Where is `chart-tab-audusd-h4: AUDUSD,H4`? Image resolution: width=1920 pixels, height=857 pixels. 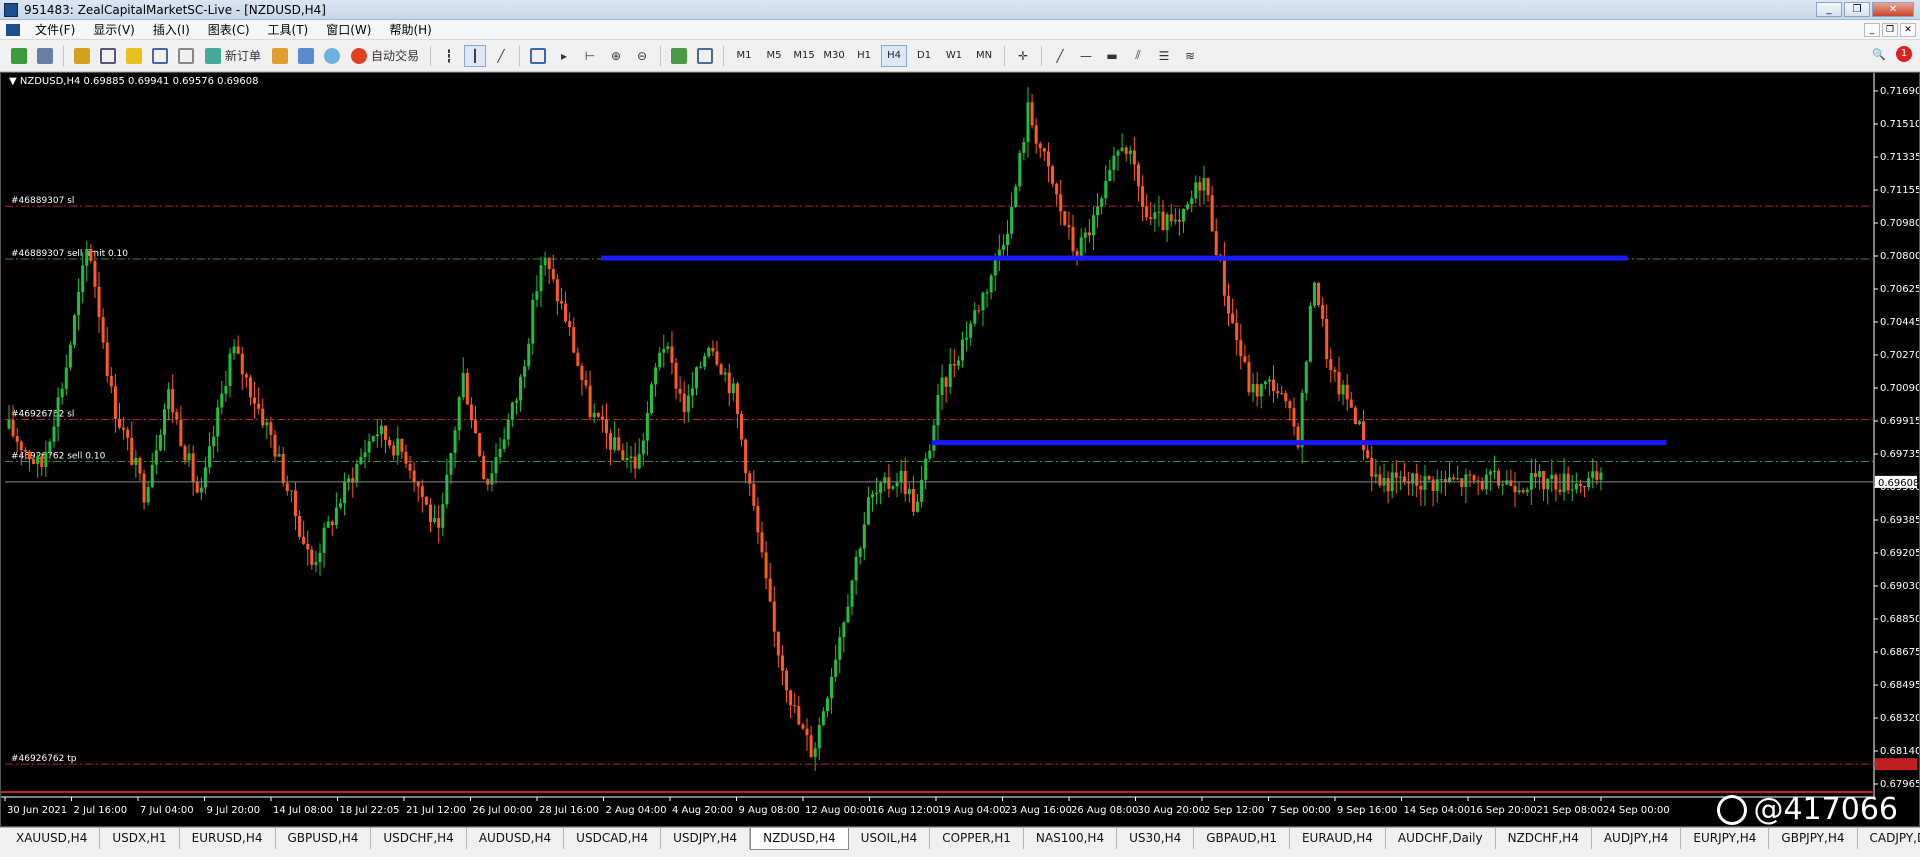 chart-tab-audusd-h4: AUDUSD,H4 is located at coordinates (516, 838).